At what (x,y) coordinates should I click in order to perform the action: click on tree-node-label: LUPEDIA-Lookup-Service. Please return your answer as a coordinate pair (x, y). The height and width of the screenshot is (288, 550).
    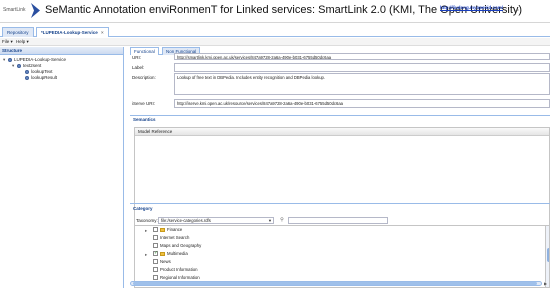
    Looking at the image, I should click on (40, 59).